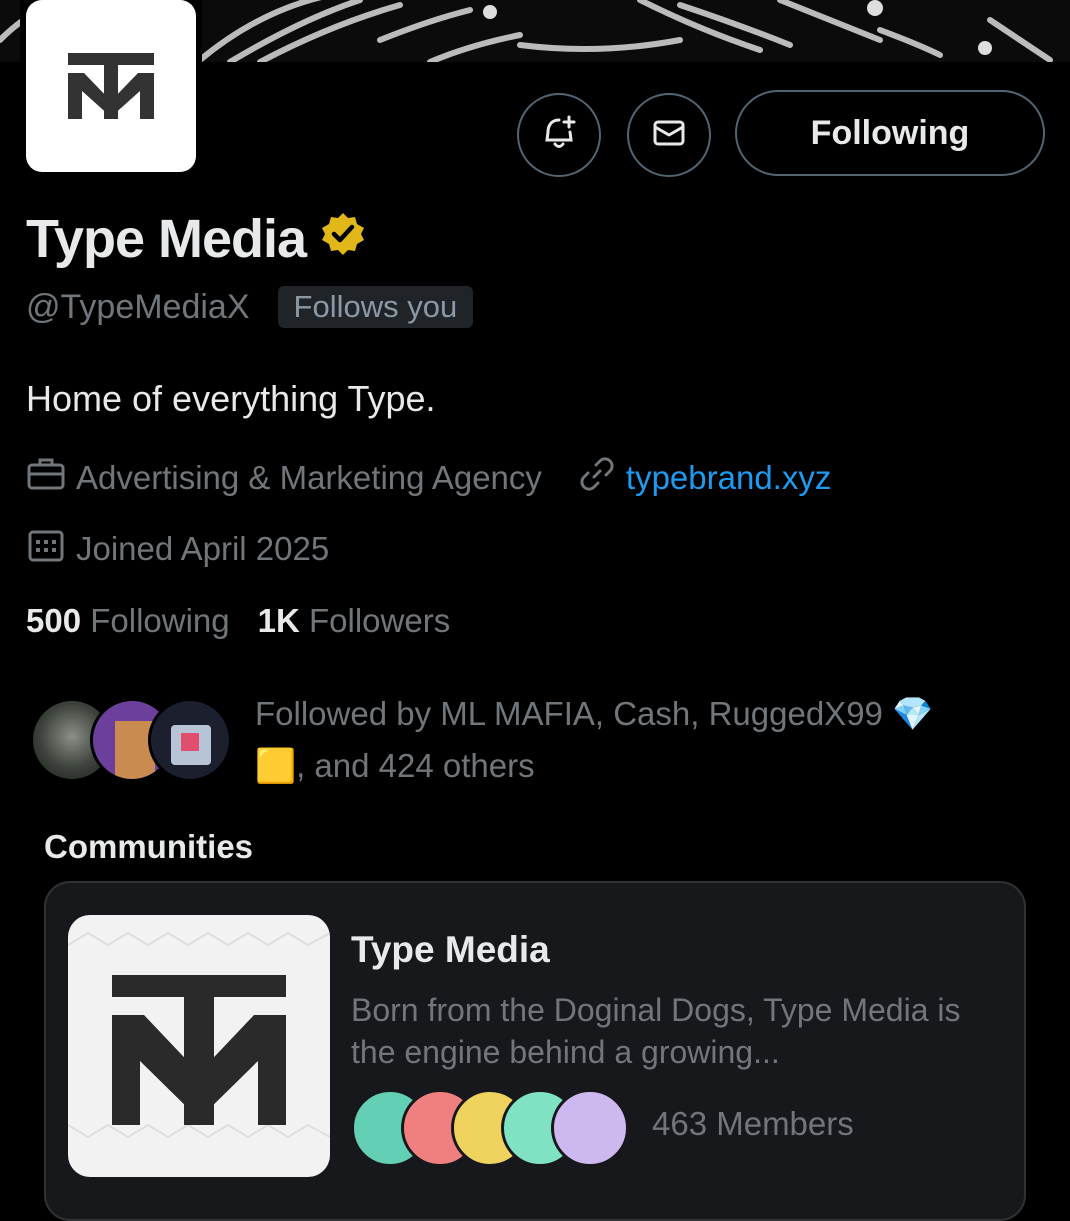 The height and width of the screenshot is (1221, 1070). What do you see at coordinates (602, 478) in the screenshot?
I see `link-icon` at bounding box center [602, 478].